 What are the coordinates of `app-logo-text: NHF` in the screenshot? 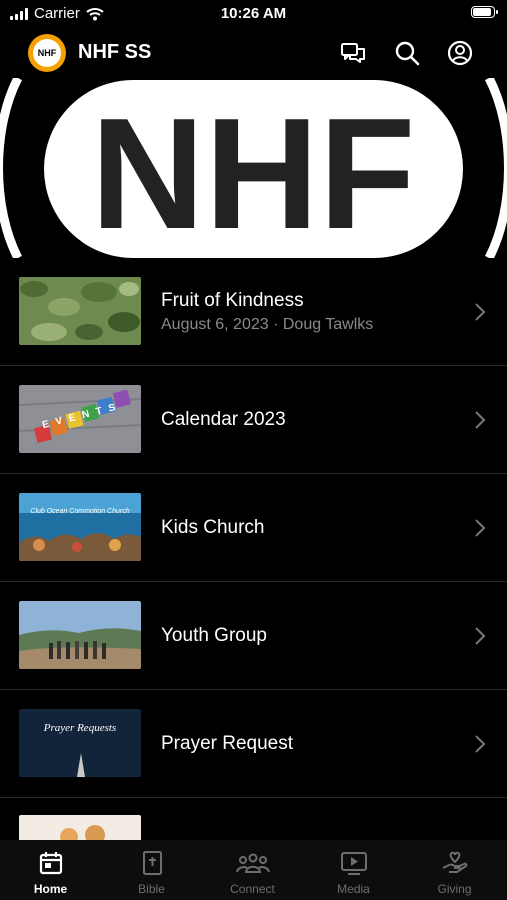 It's located at (47, 53).